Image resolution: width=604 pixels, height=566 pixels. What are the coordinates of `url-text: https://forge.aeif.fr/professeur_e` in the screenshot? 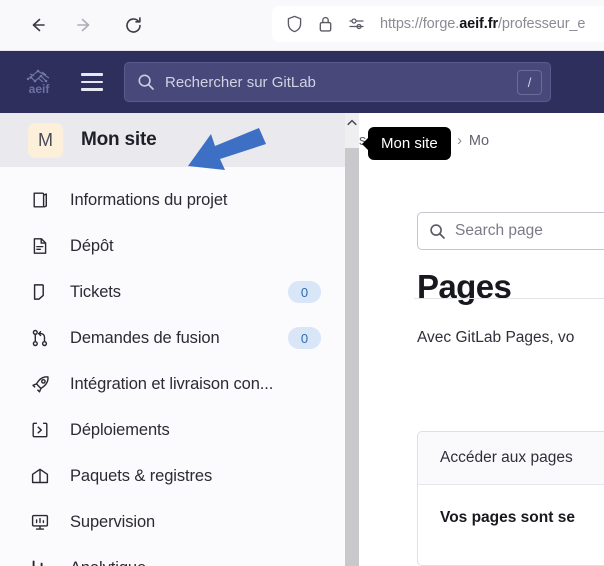 It's located at (482, 24).